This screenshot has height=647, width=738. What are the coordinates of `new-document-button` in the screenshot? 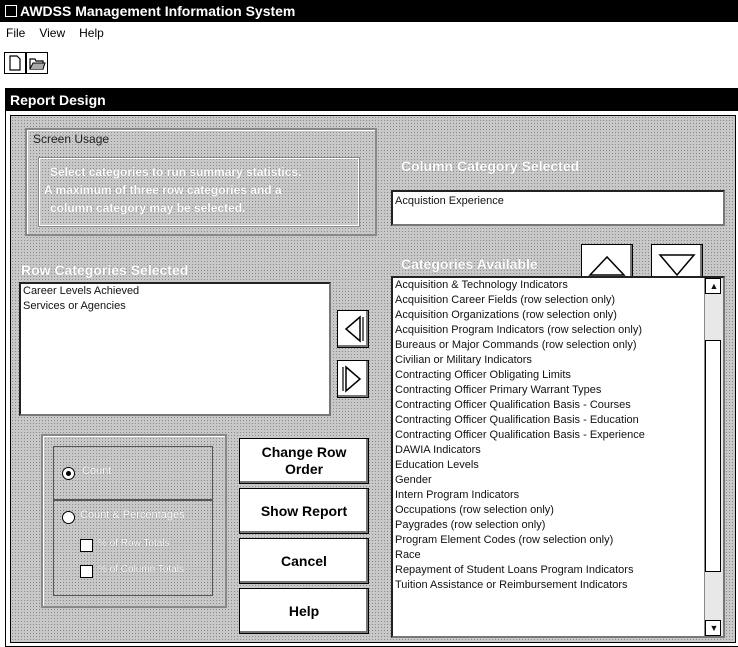 It's located at (15, 63).